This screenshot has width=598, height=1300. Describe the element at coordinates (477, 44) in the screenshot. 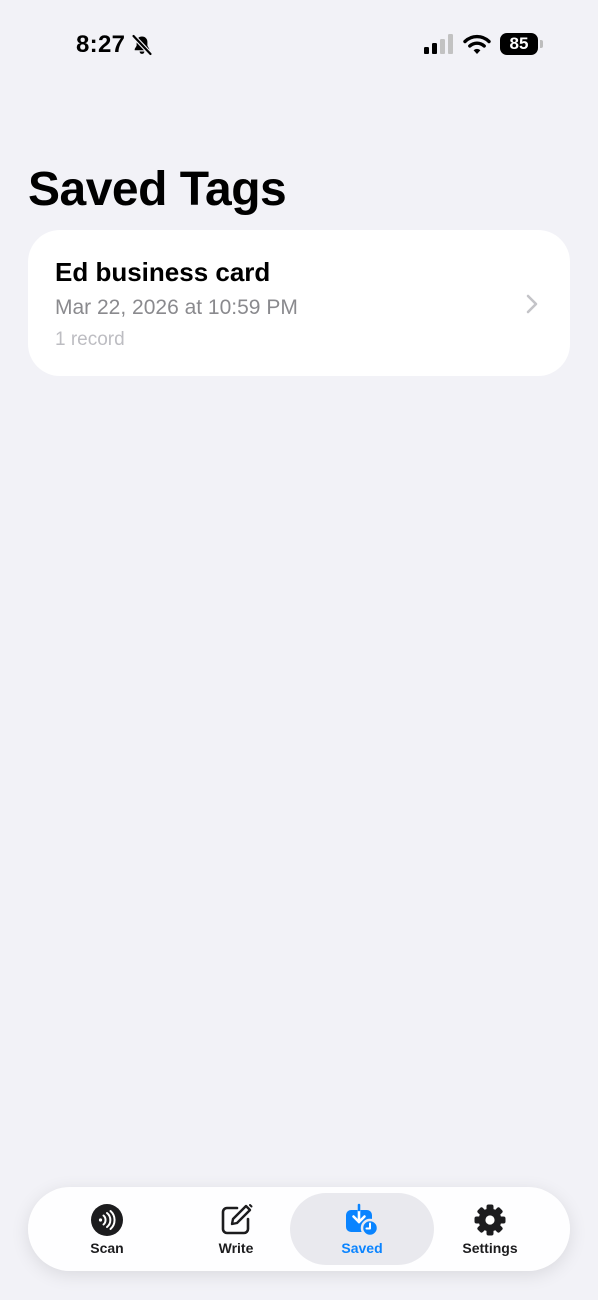

I see `wifi-icon` at that location.